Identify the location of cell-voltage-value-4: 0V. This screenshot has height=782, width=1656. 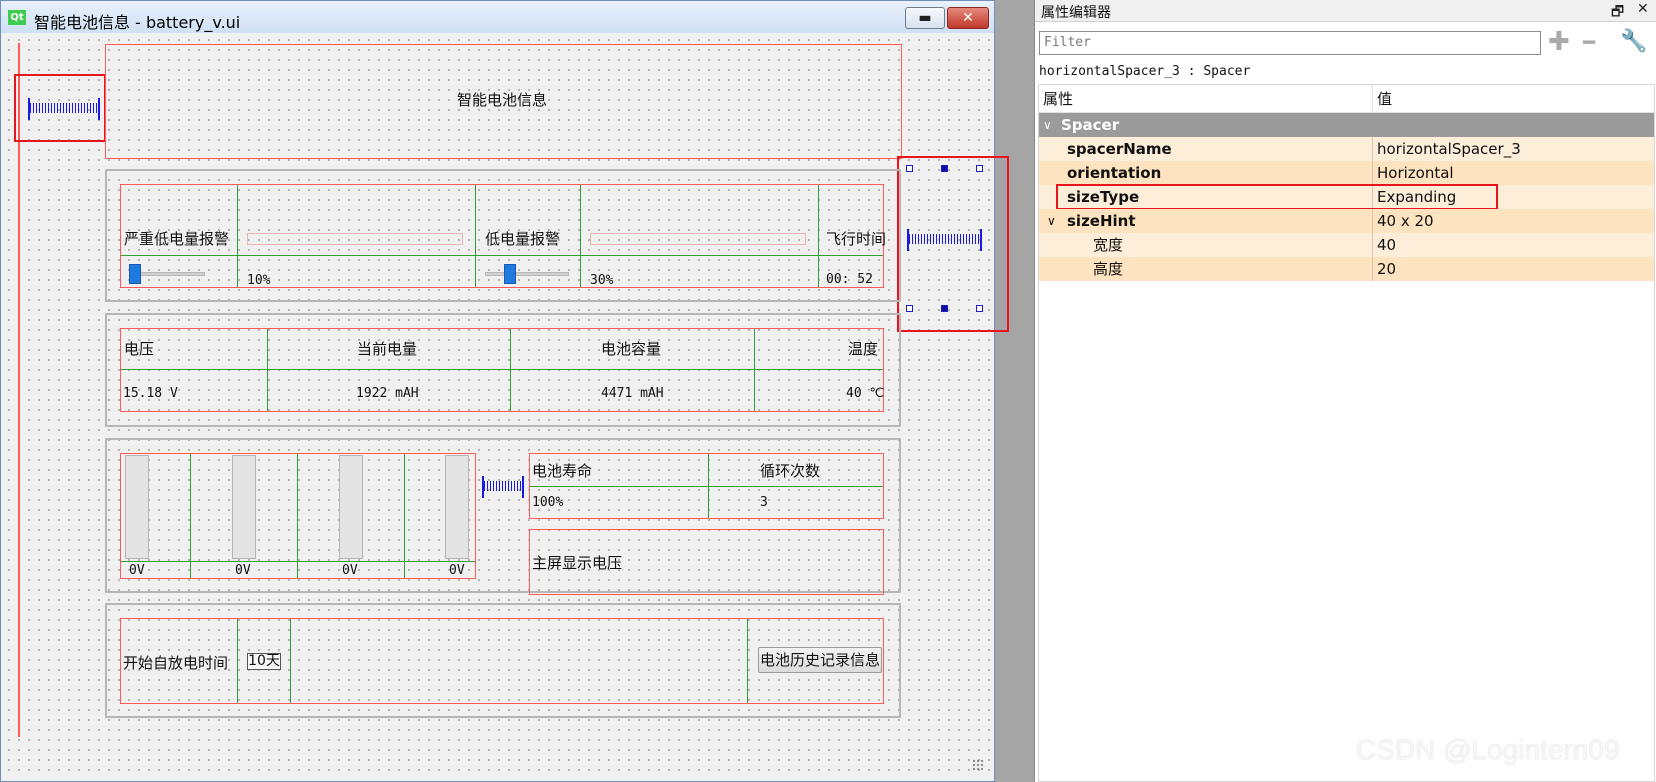
(457, 570).